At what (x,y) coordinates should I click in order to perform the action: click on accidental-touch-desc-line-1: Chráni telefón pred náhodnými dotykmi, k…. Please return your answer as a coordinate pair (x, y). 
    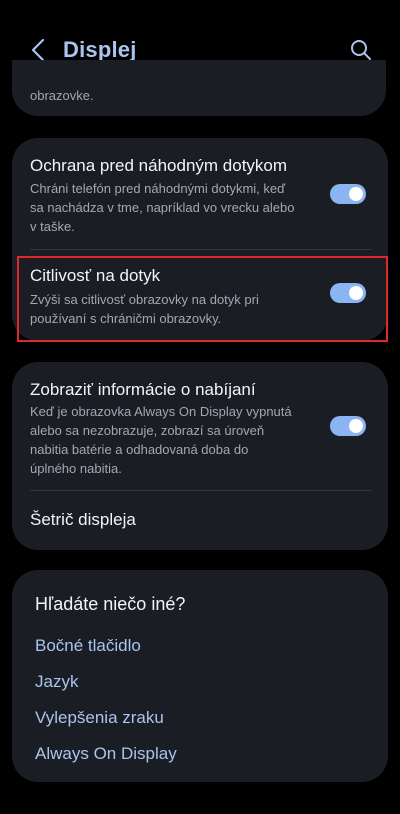
    Looking at the image, I should click on (158, 188).